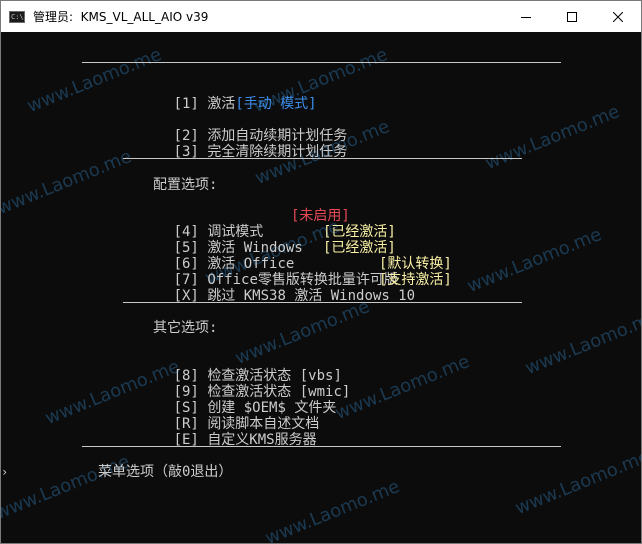 The height and width of the screenshot is (544, 642). I want to click on maximize-button, so click(572, 16).